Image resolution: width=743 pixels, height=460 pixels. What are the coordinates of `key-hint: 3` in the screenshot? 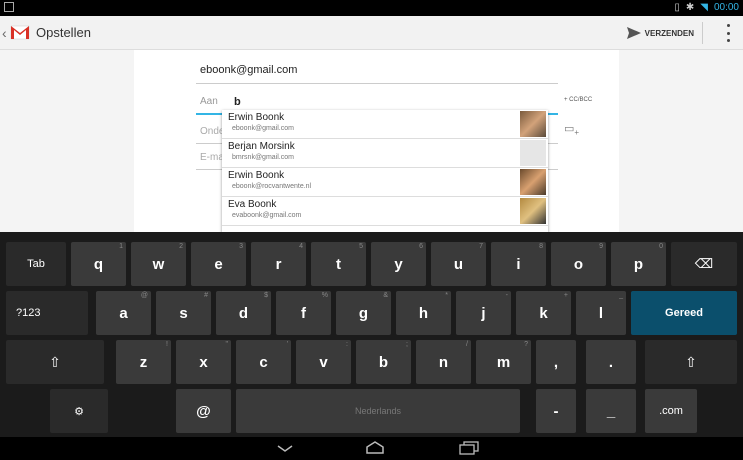 It's located at (241, 246).